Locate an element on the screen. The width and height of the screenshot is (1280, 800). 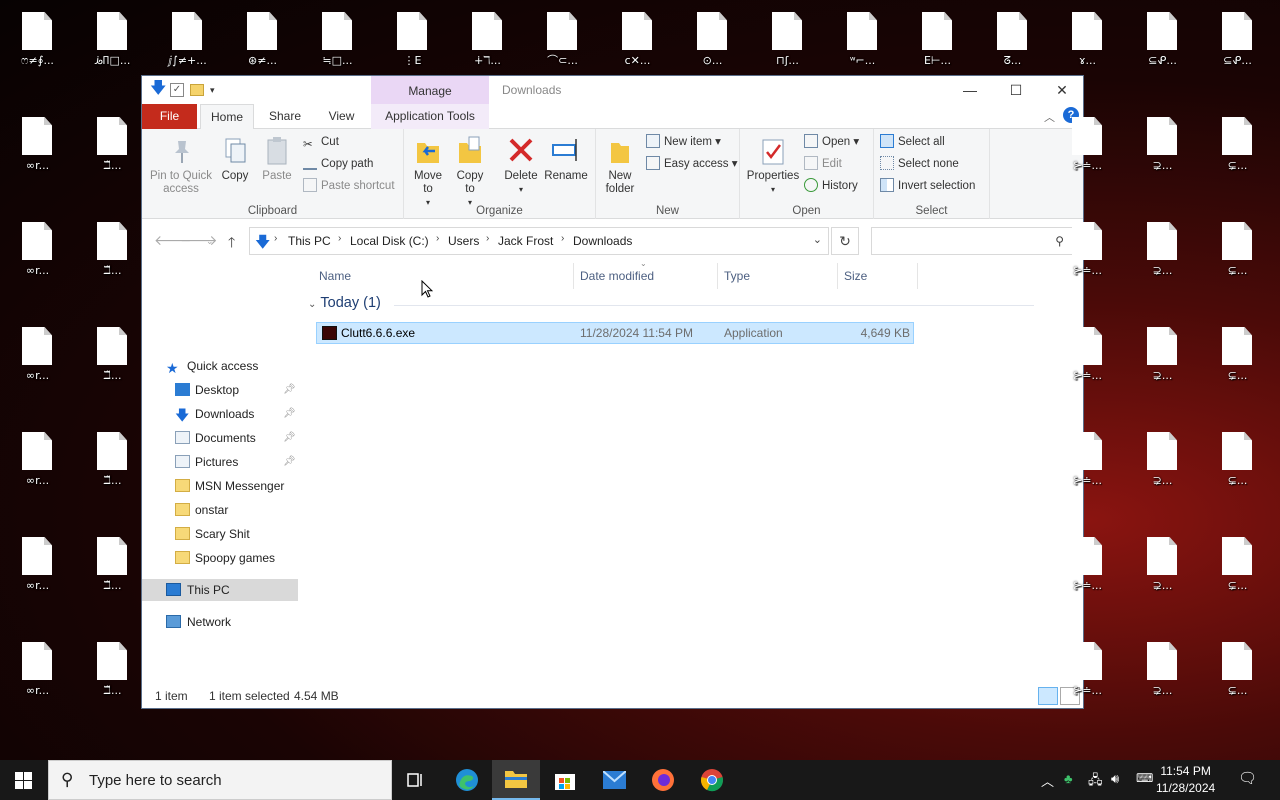
new-folder-qat-icon is located at coordinates (197, 90).